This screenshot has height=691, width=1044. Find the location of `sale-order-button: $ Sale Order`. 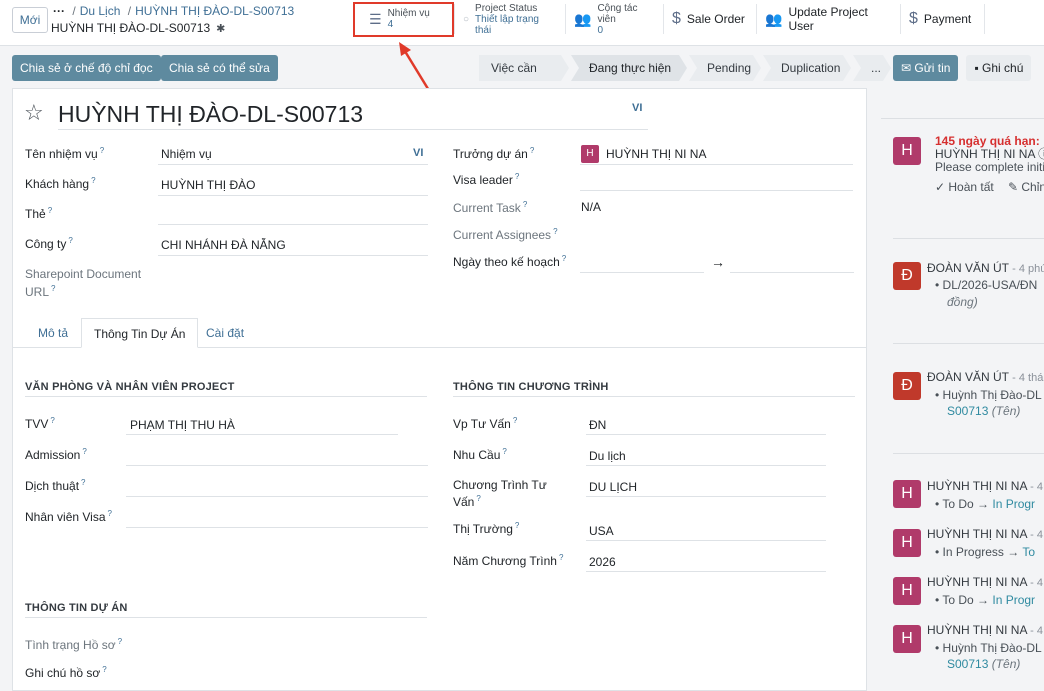

sale-order-button: $ Sale Order is located at coordinates (710, 19).